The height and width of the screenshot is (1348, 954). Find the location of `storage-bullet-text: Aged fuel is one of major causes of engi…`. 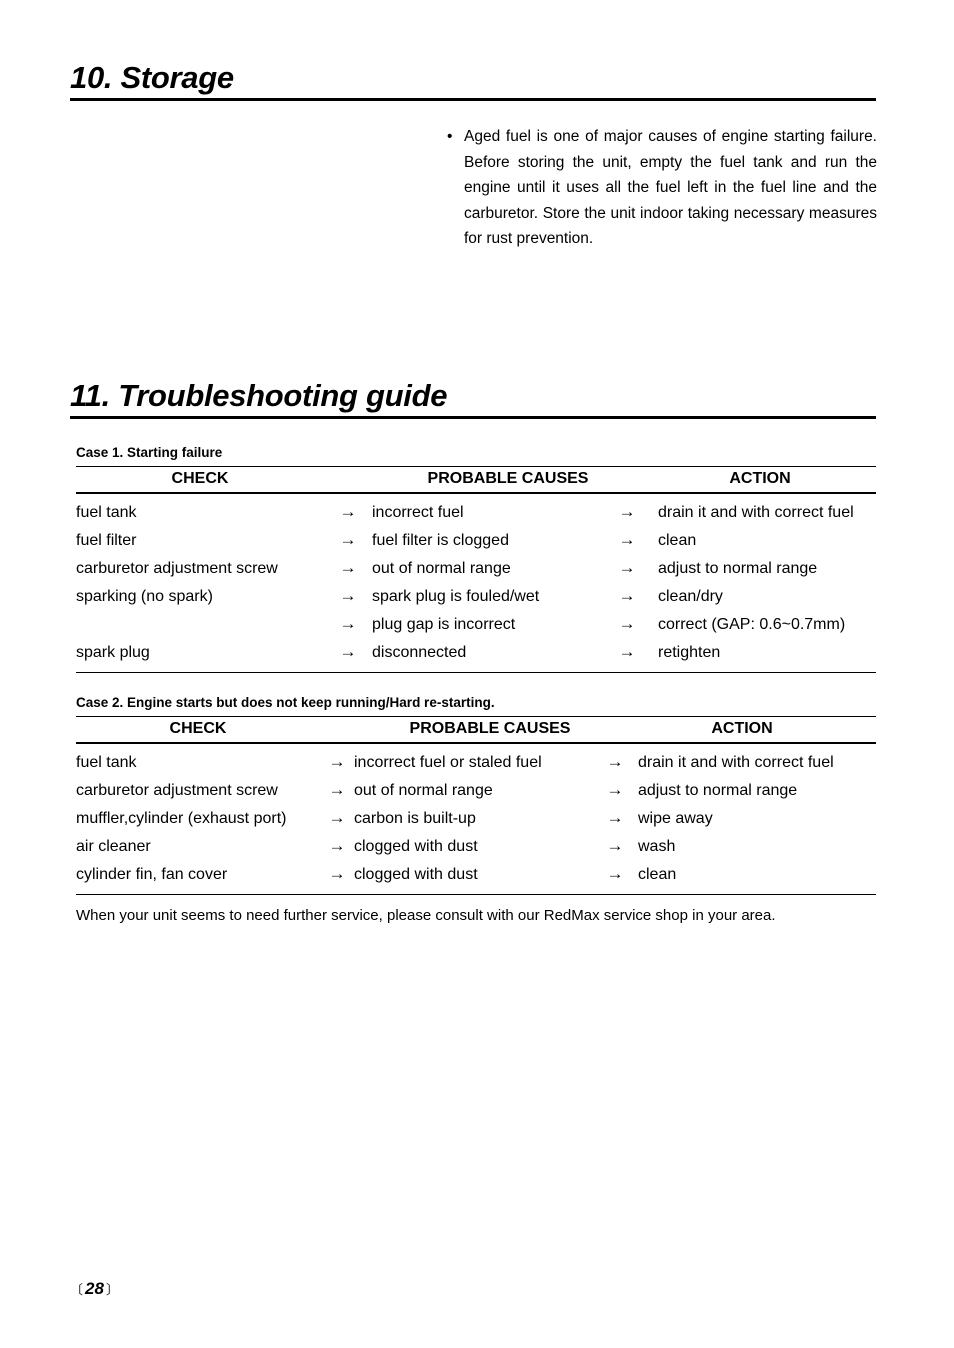

storage-bullet-text: Aged fuel is one of major causes of engi… is located at coordinates (670, 188).